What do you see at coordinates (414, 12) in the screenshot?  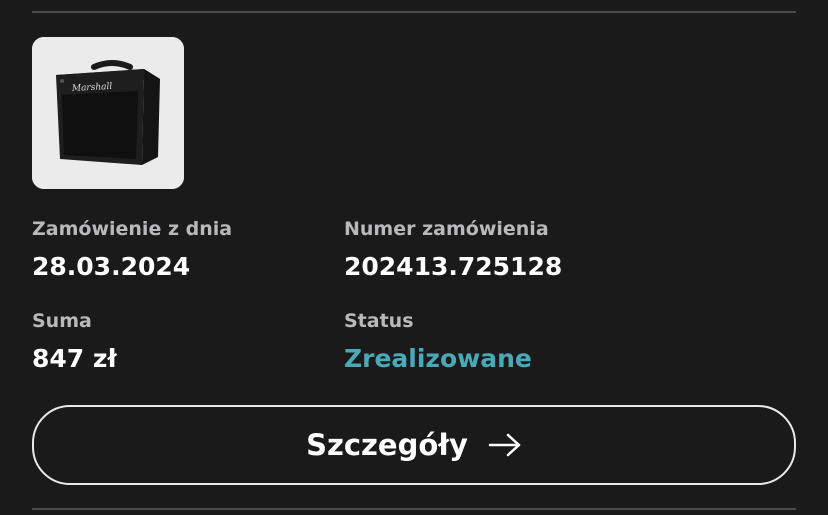 I see `top-divider` at bounding box center [414, 12].